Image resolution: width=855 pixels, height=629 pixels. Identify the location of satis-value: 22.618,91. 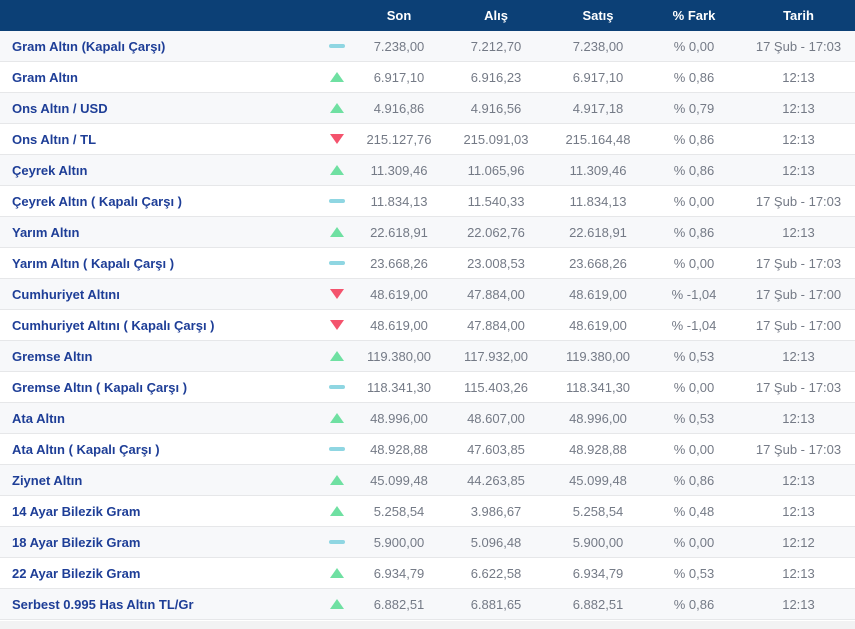
(598, 232).